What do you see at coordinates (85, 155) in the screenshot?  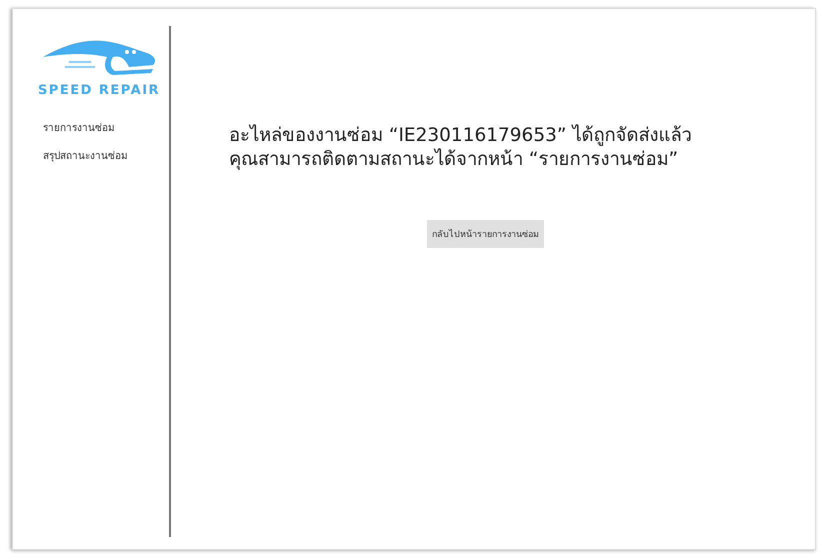 I see `nav-link: สรุปสถานะงานซ่อม` at bounding box center [85, 155].